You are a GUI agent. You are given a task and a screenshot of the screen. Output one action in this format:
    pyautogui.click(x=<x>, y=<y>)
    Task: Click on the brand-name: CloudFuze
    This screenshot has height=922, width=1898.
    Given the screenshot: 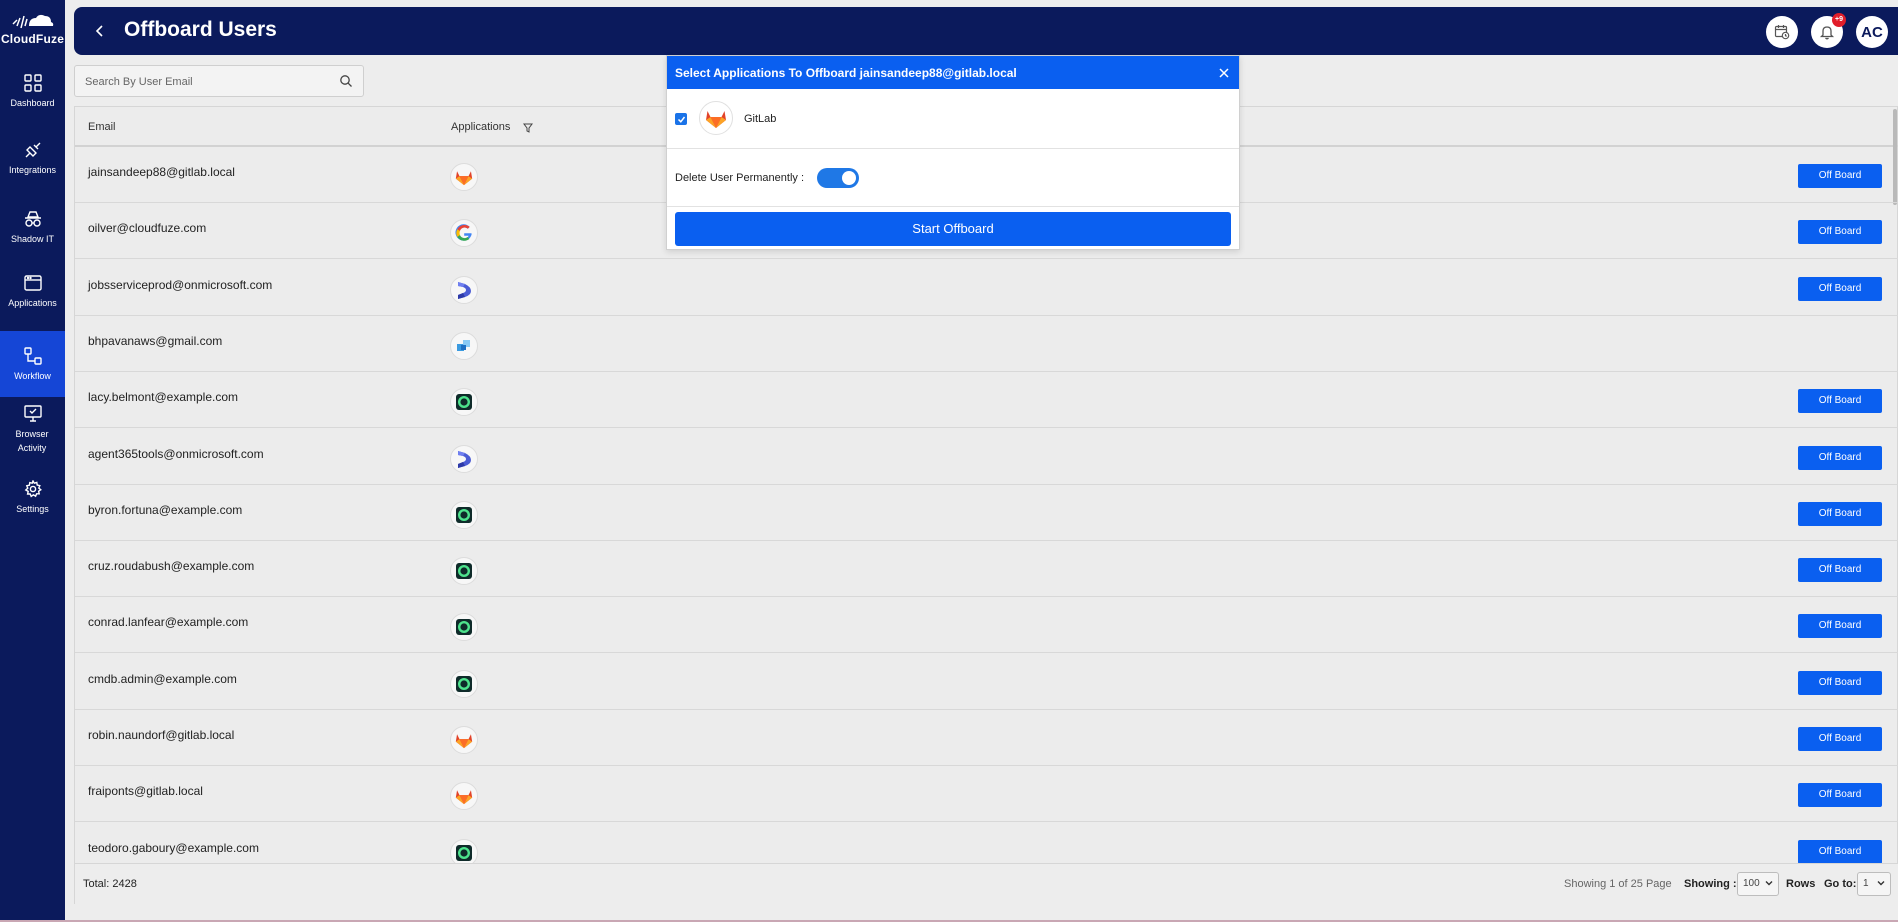 What is the action you would take?
    pyautogui.click(x=32, y=39)
    